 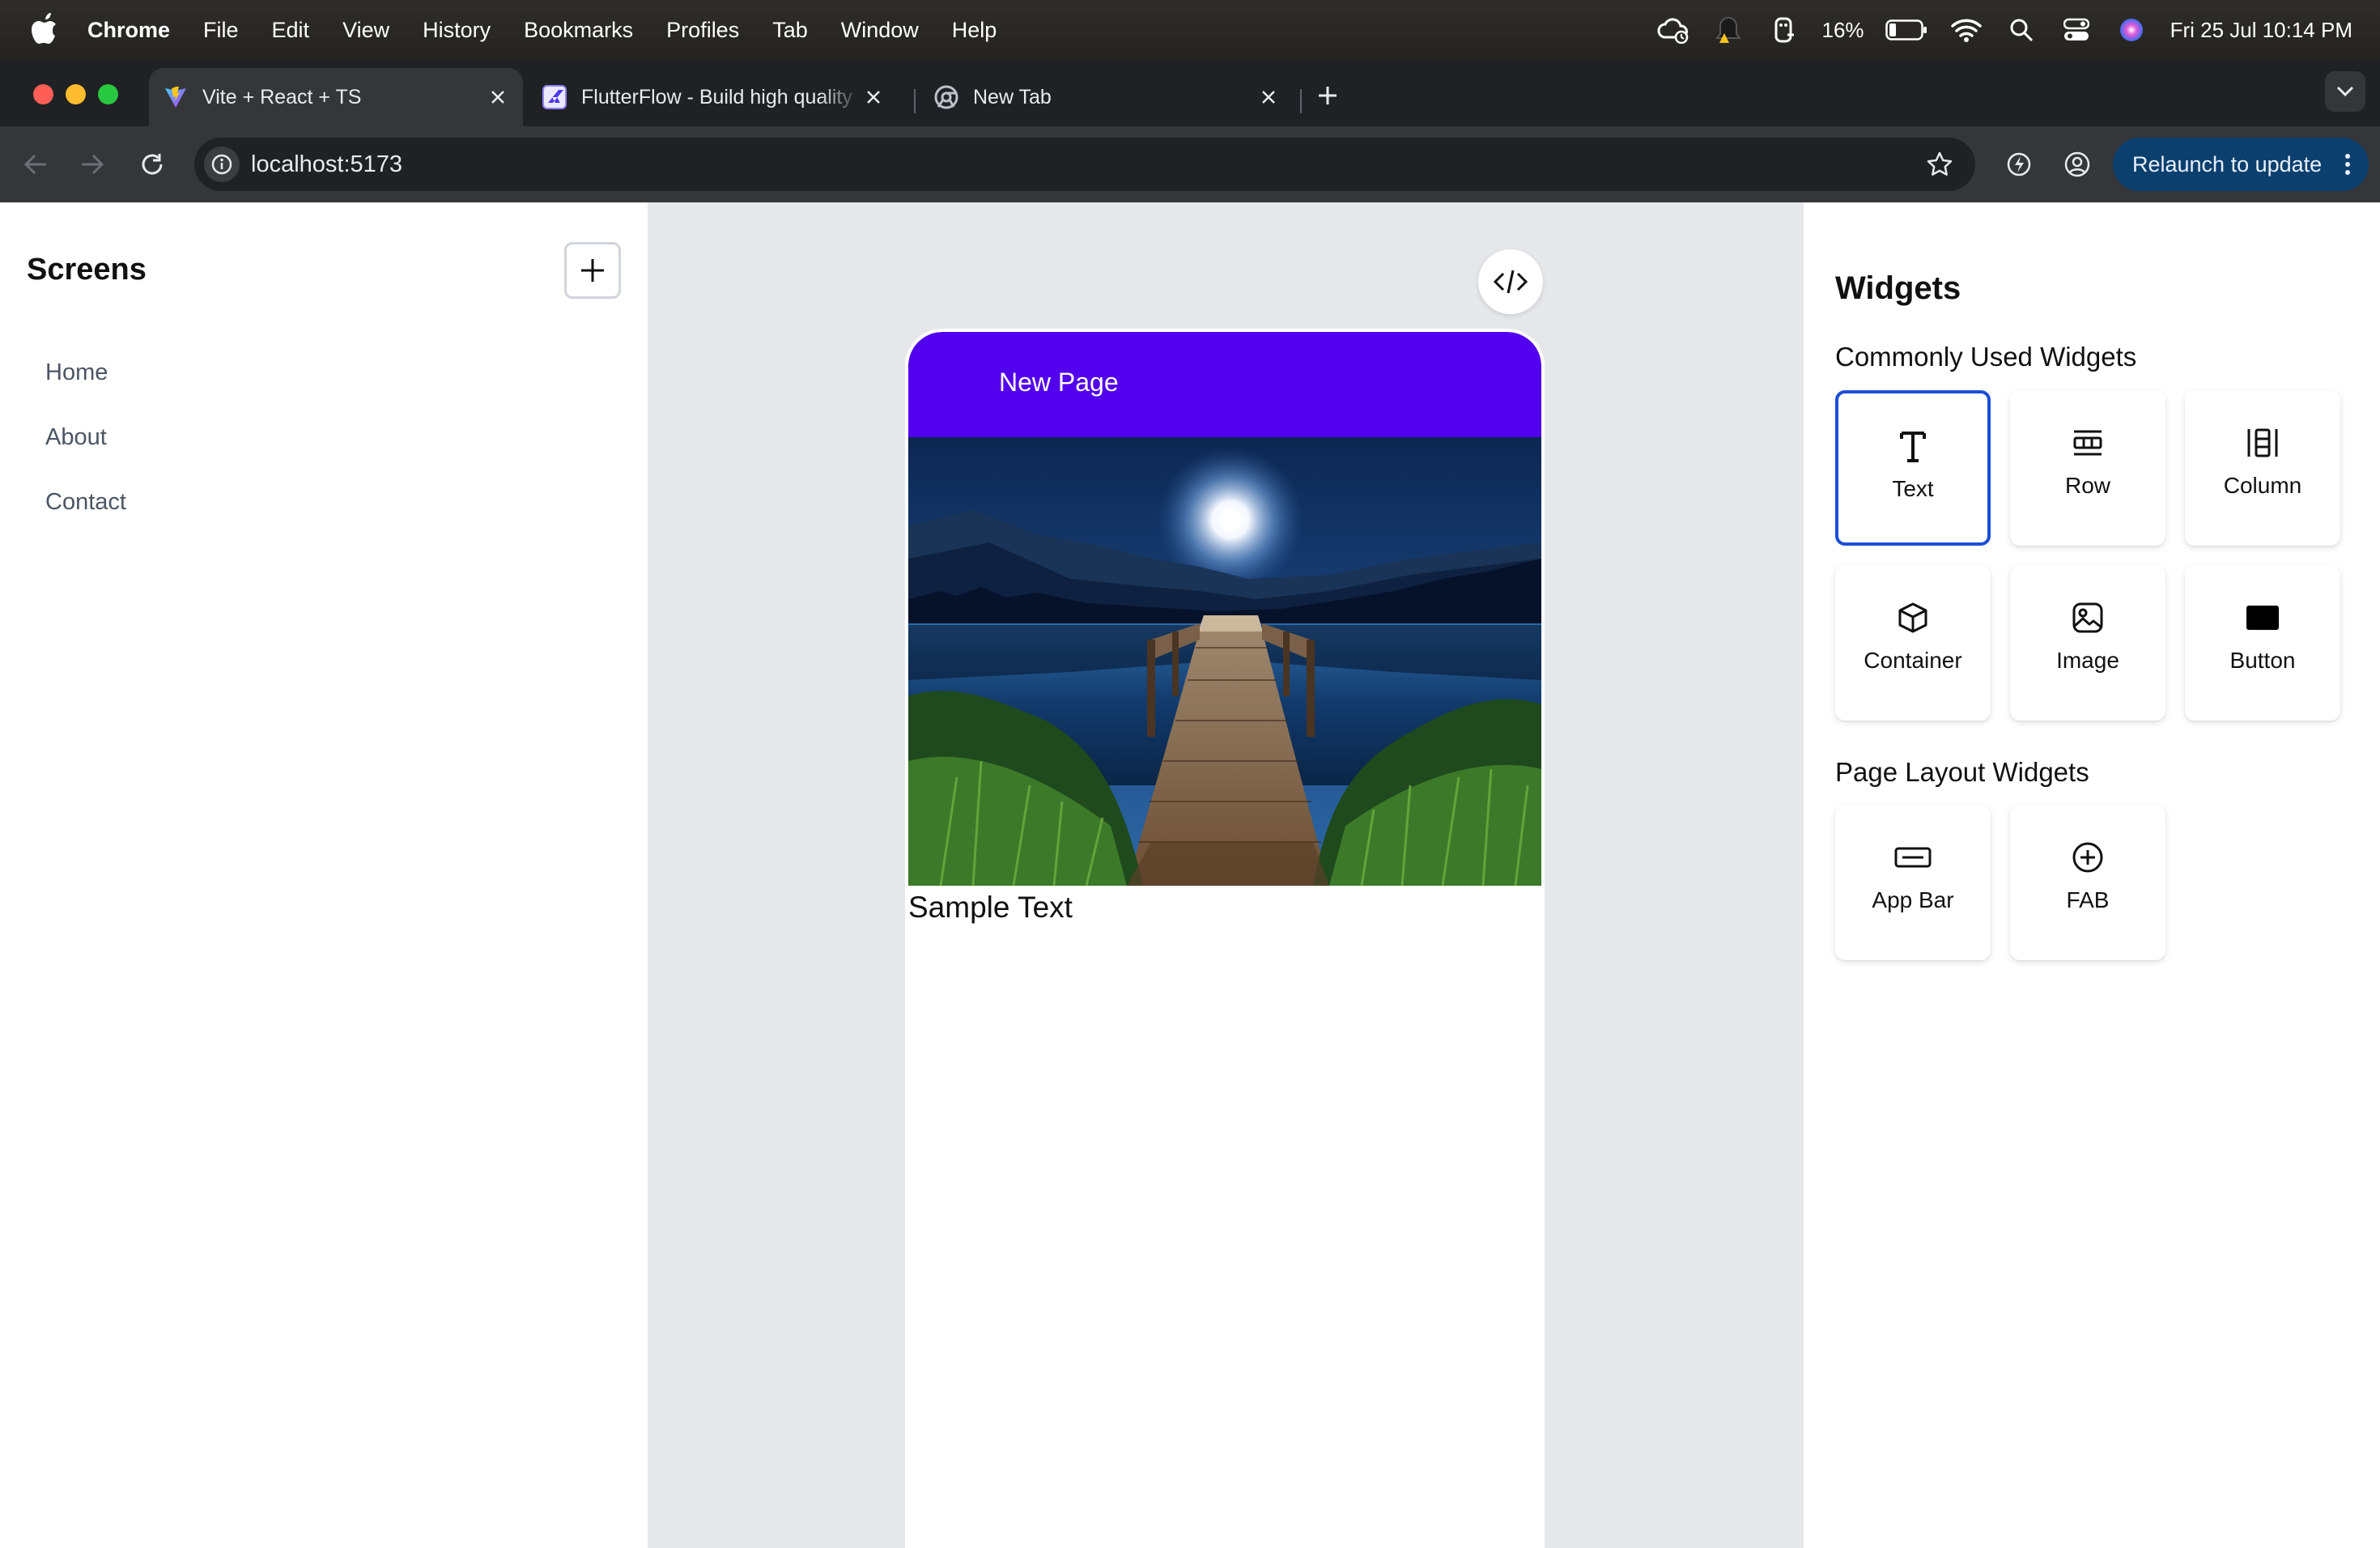 I want to click on window-minimize-button, so click(x=76, y=94).